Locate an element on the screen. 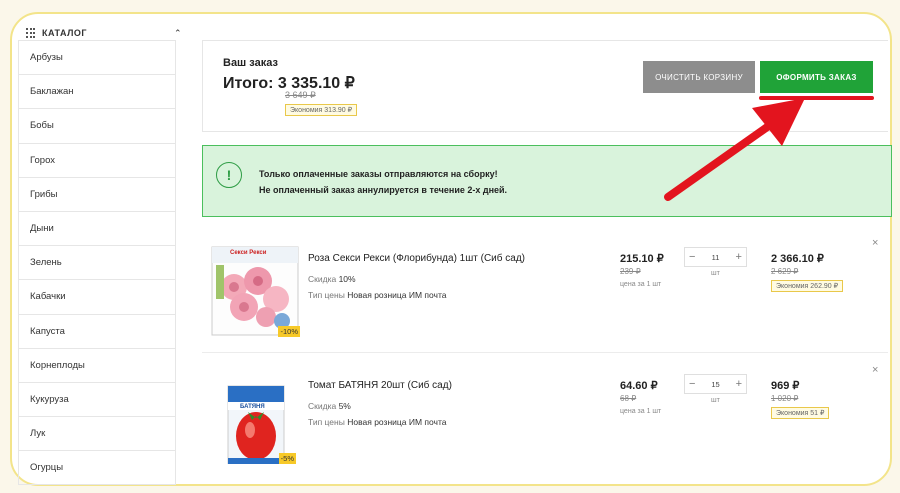 This screenshot has height=493, width=900. red-arrow-annotation is located at coordinates (734, 149).